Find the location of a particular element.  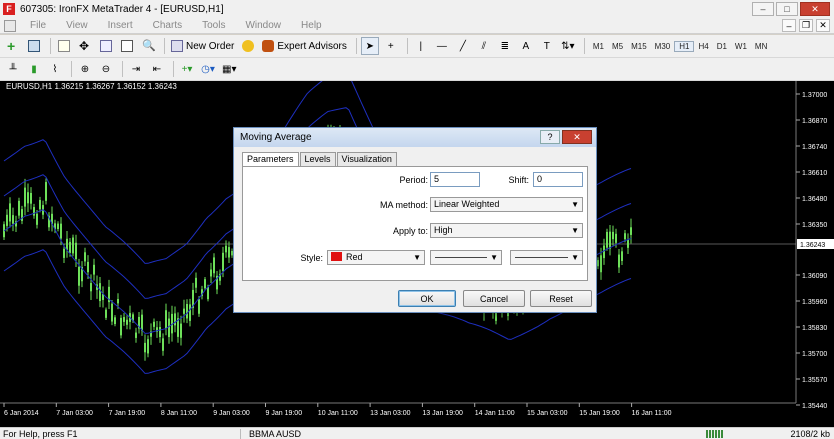

line-width-select: ▼ is located at coordinates (546, 257).